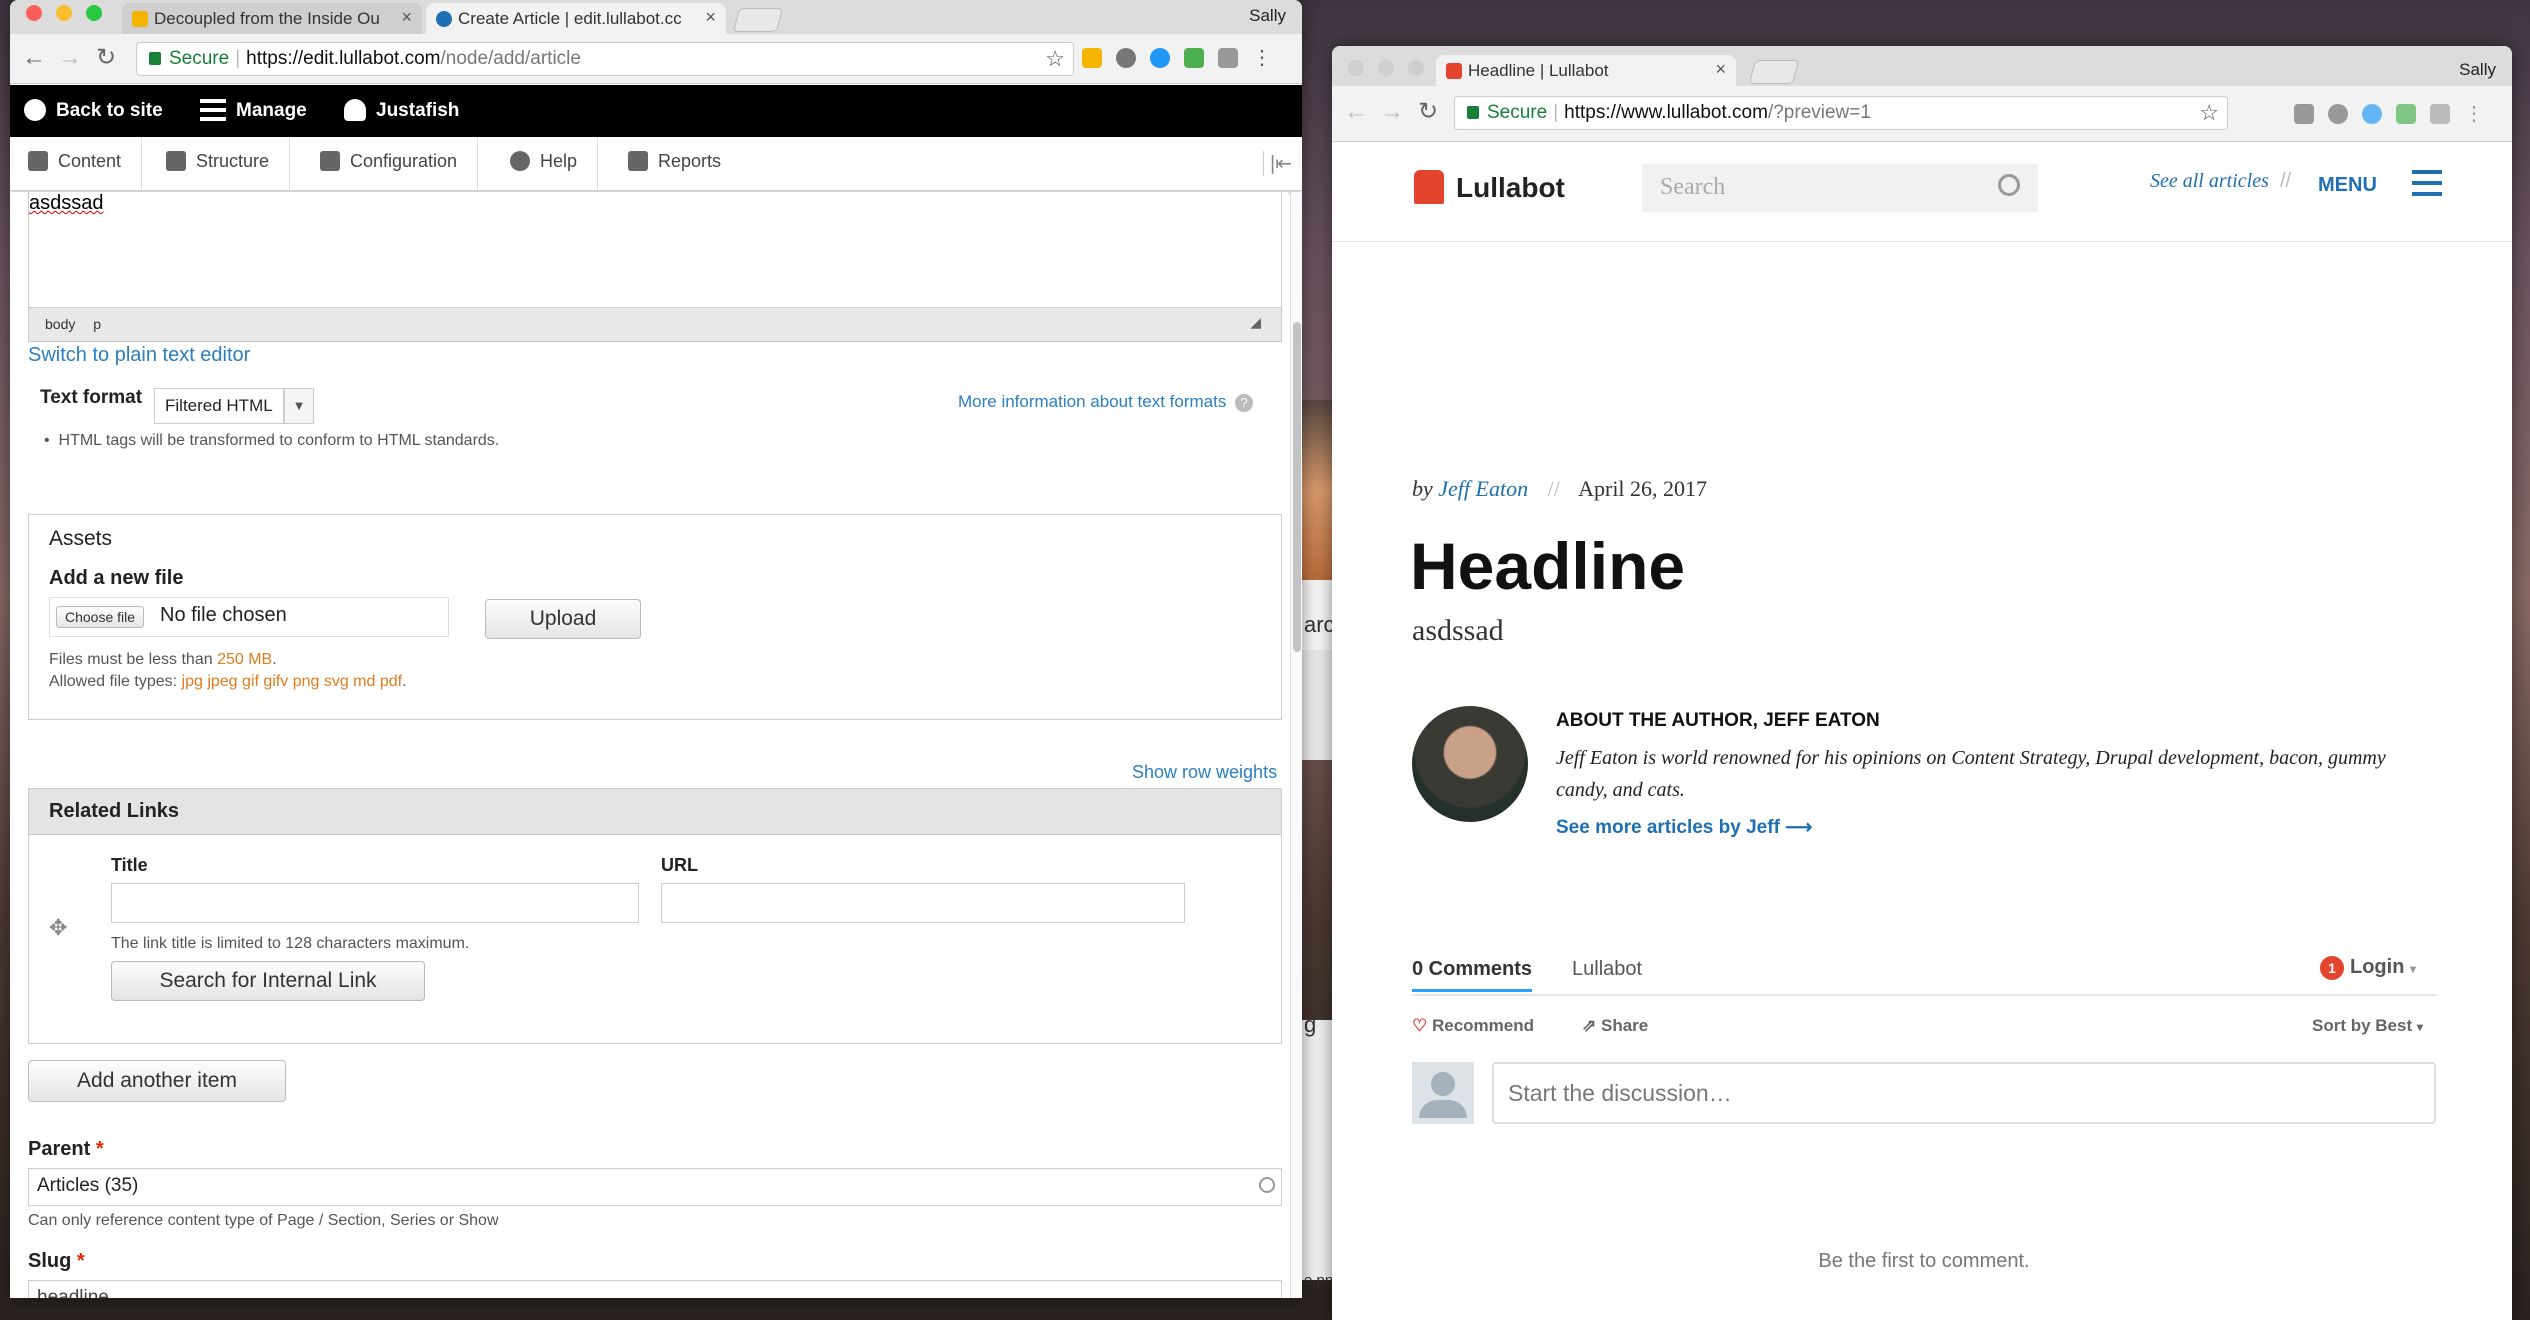 The height and width of the screenshot is (1320, 2530). Describe the element at coordinates (157, 1081) in the screenshot. I see `add-another-item-button: Add another item` at that location.